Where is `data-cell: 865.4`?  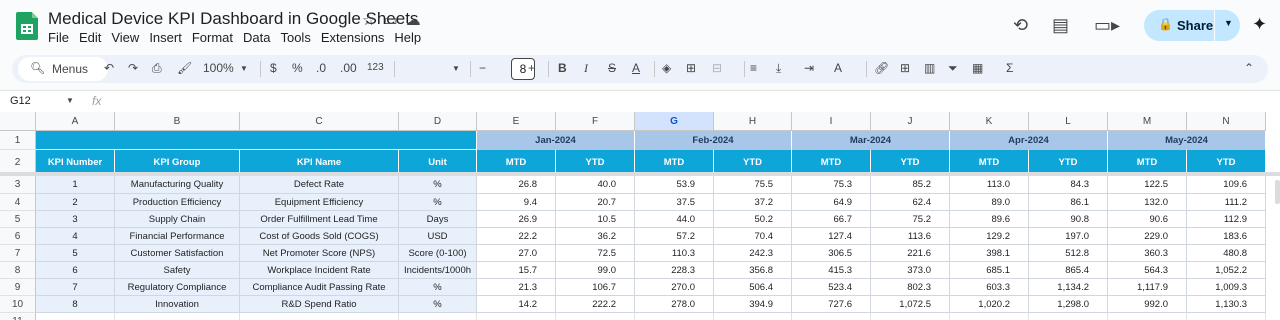
data-cell: 865.4 is located at coordinates (1068, 270).